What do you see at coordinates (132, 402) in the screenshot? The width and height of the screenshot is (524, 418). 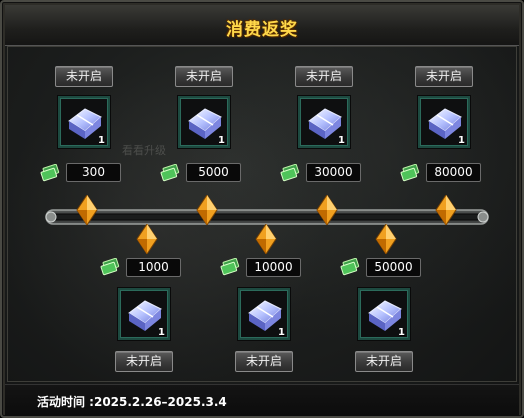 I see `activity-time: 活动时间 :2025.2.26–2025.3.4` at bounding box center [132, 402].